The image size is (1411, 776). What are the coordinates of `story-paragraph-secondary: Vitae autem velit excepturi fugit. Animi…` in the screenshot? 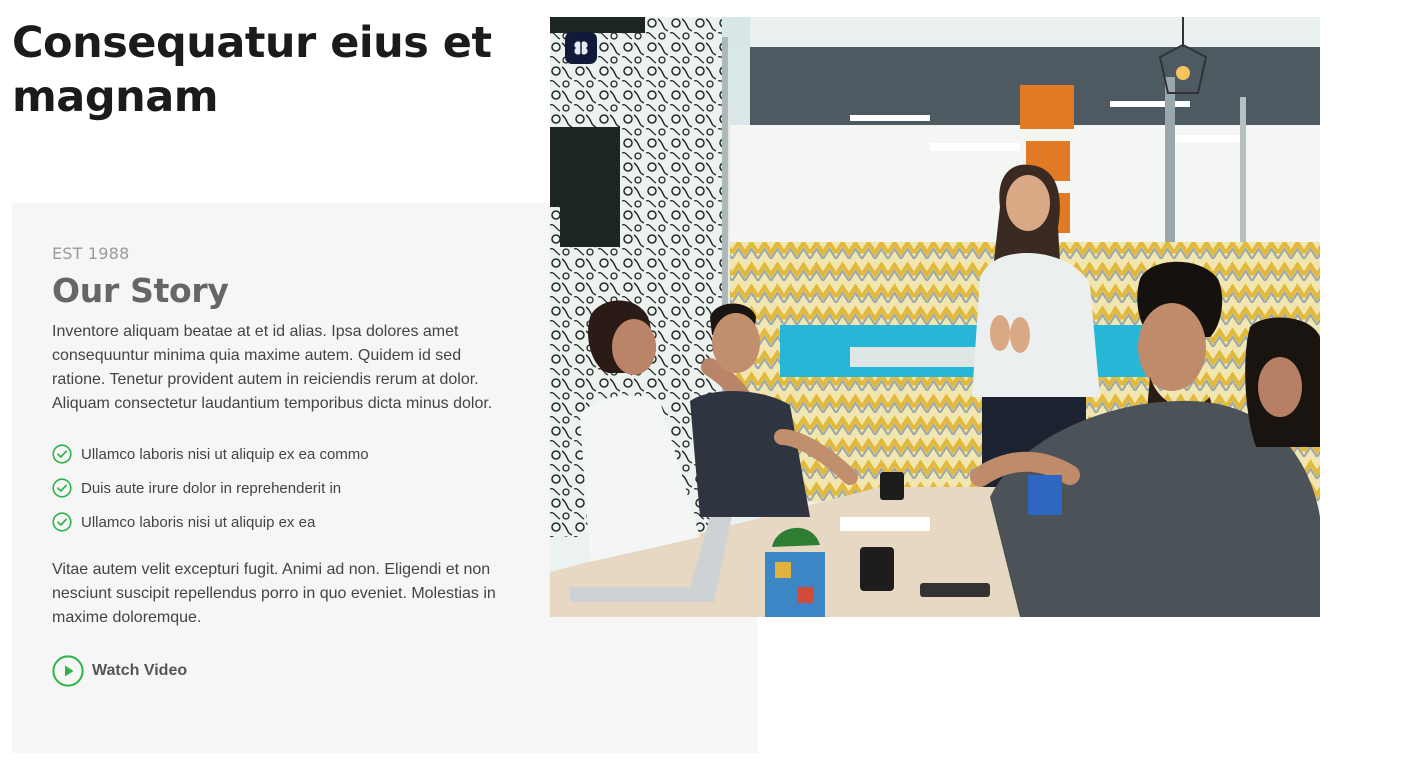 It's located at (274, 593).